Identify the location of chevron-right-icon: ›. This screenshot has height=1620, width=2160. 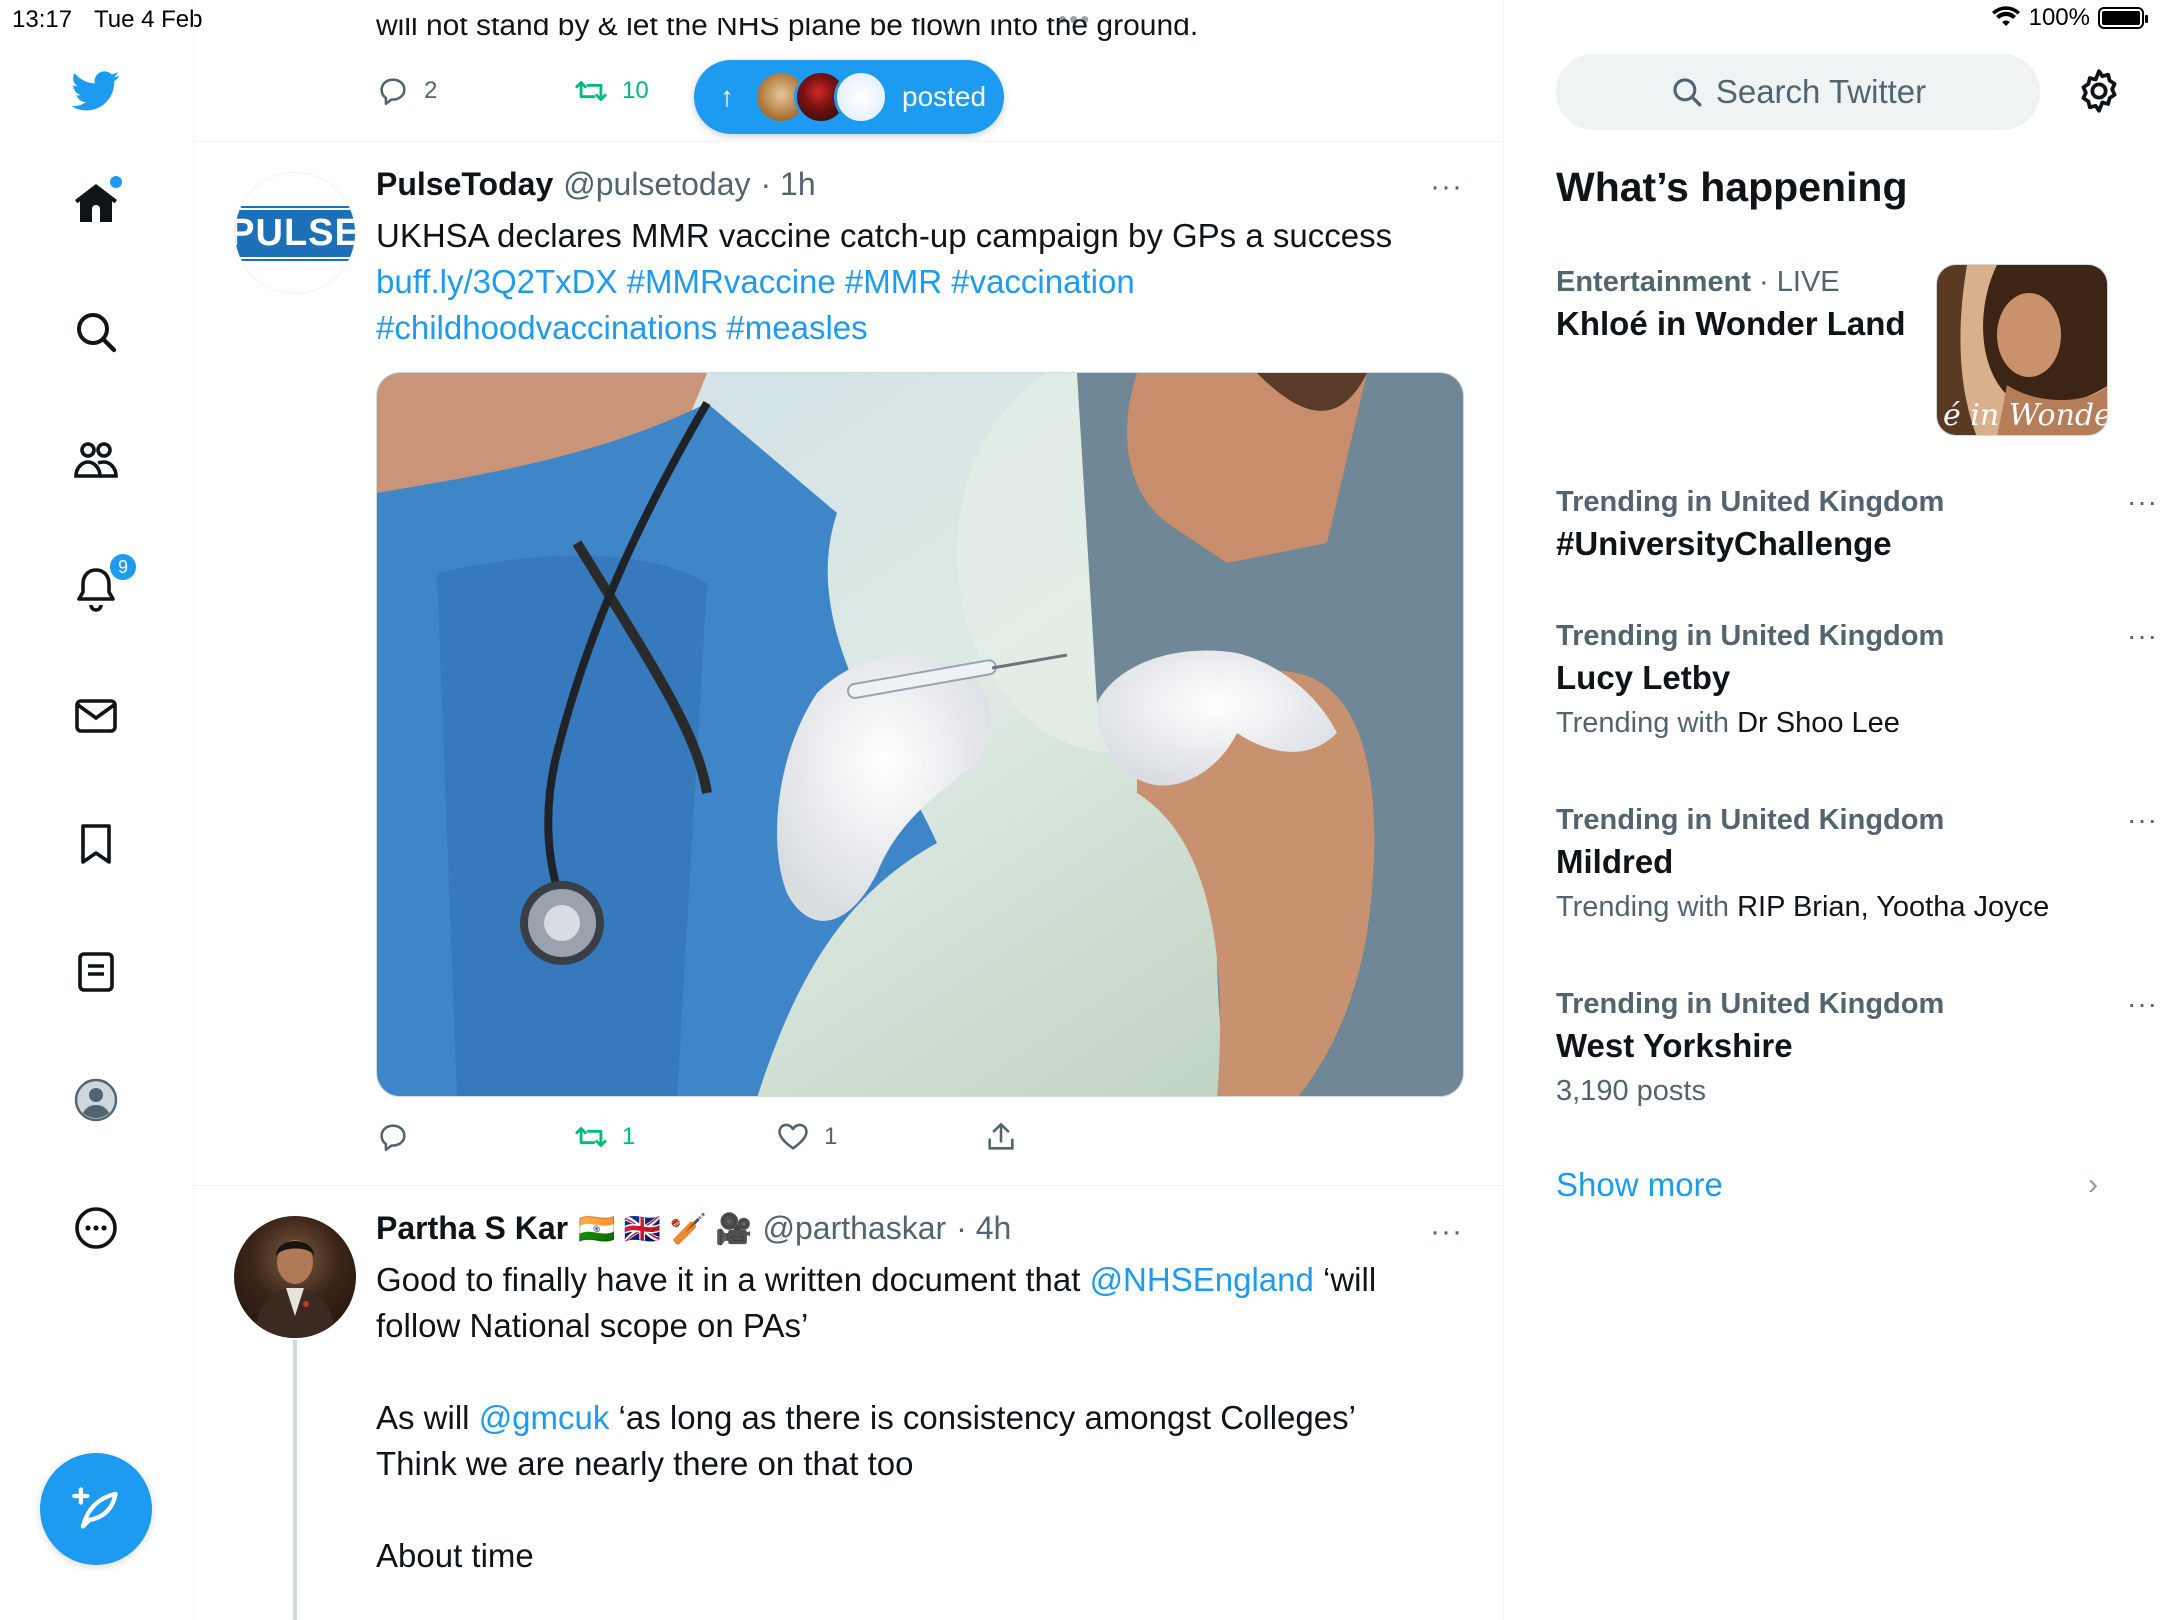
(2093, 1185).